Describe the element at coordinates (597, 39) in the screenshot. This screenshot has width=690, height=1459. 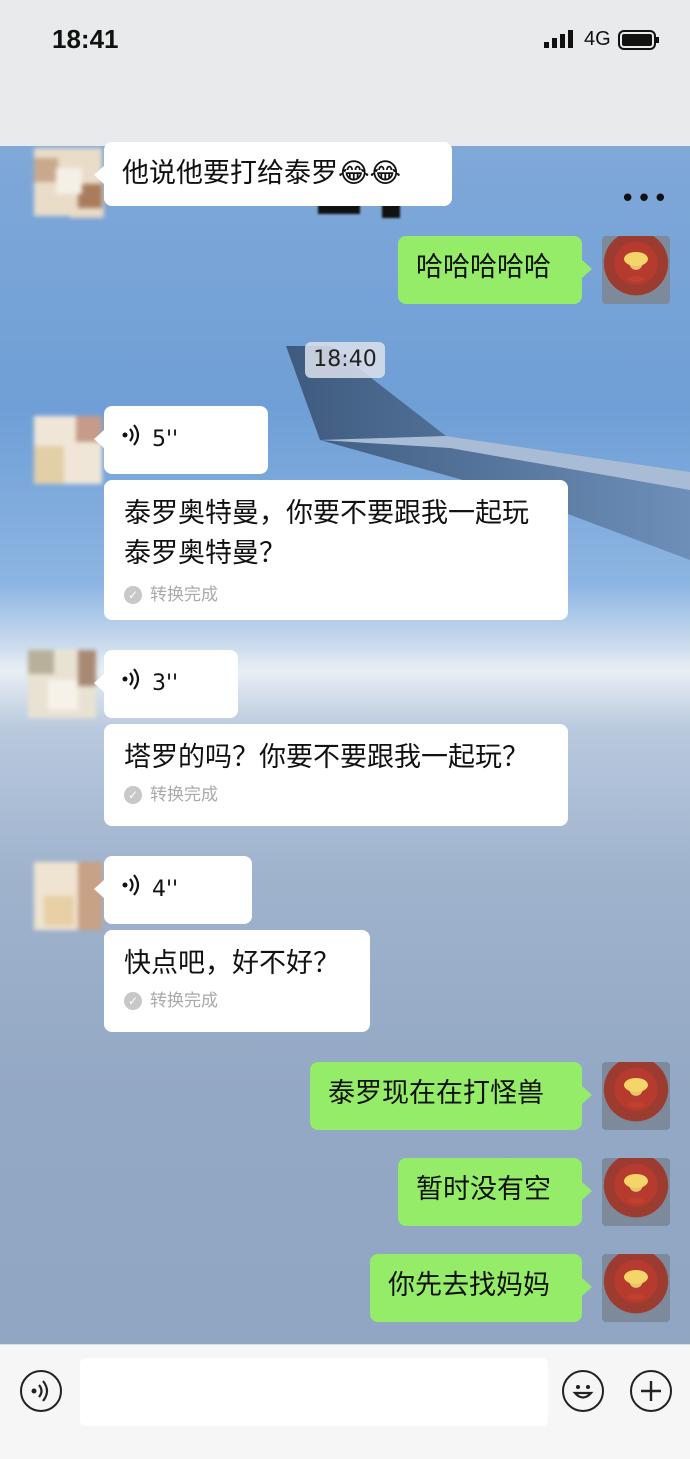
I see `network-type: 4G` at that location.